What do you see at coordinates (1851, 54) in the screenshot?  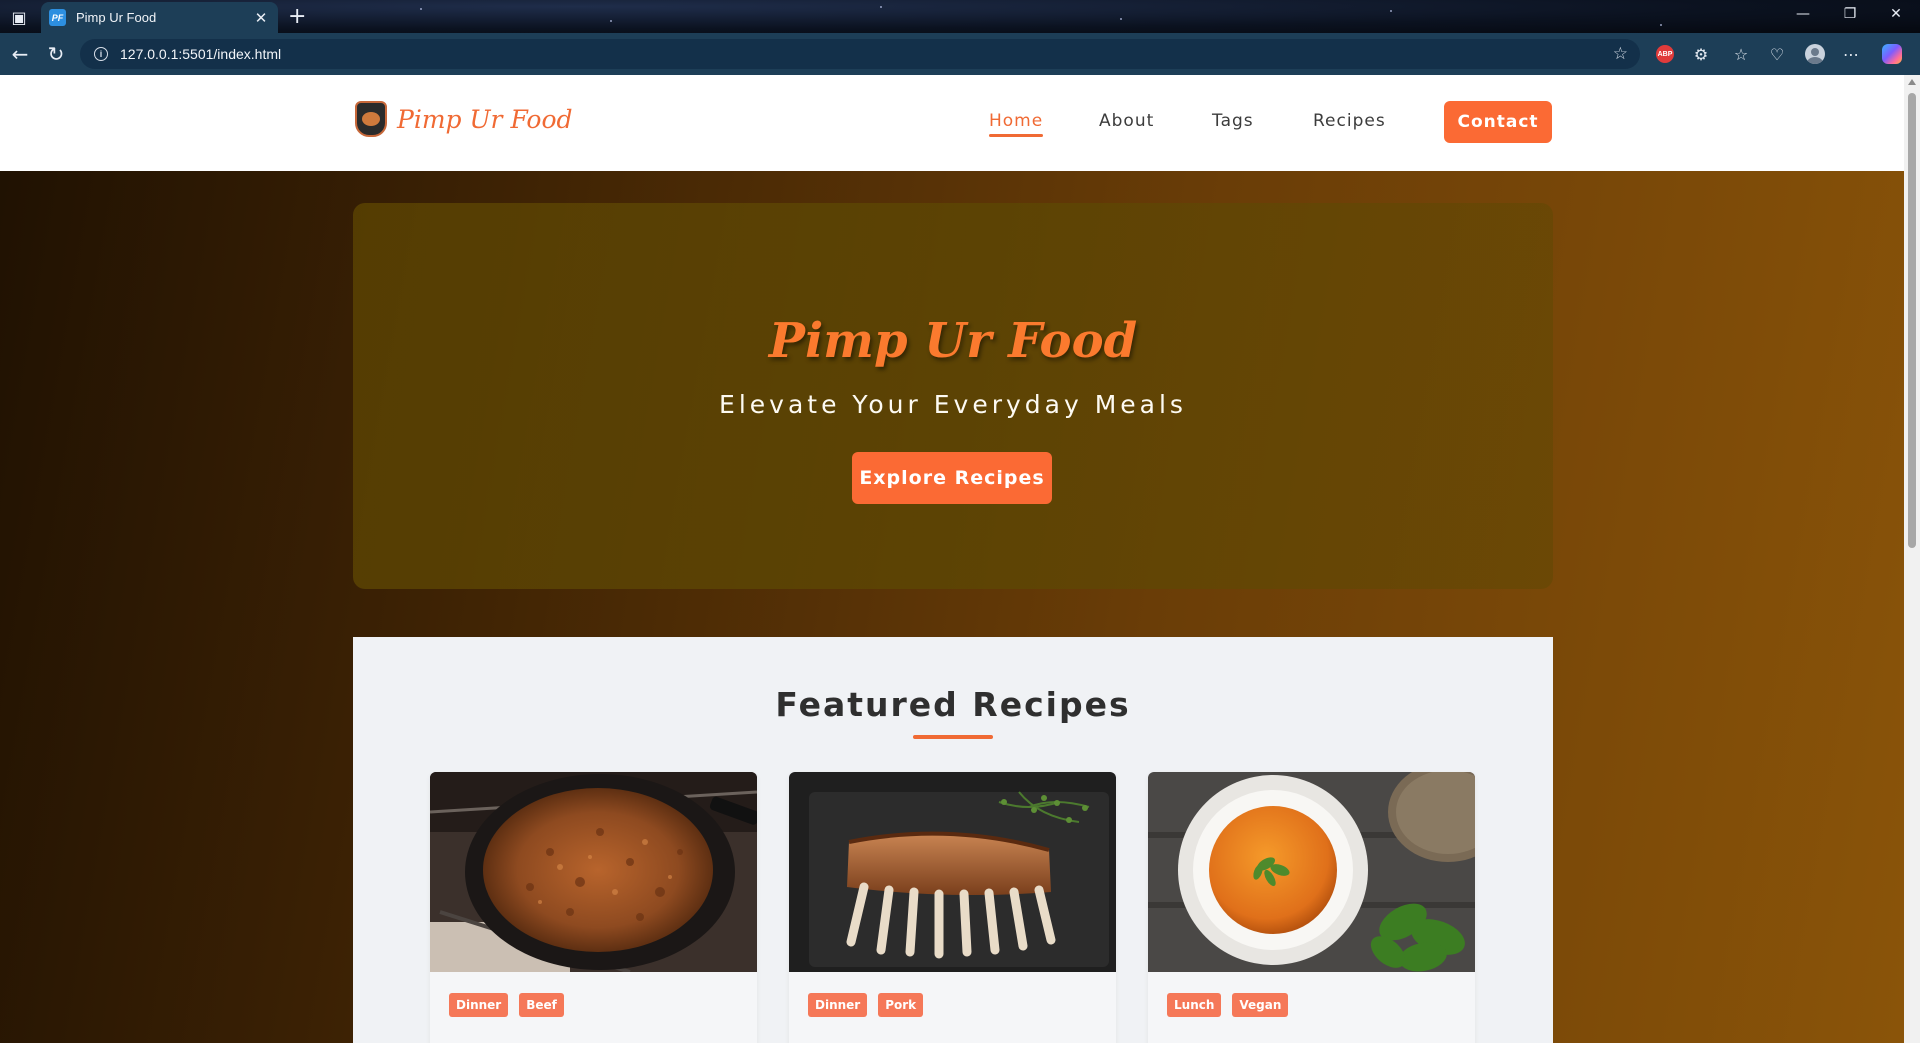 I see `more-options-icon: ⋯` at bounding box center [1851, 54].